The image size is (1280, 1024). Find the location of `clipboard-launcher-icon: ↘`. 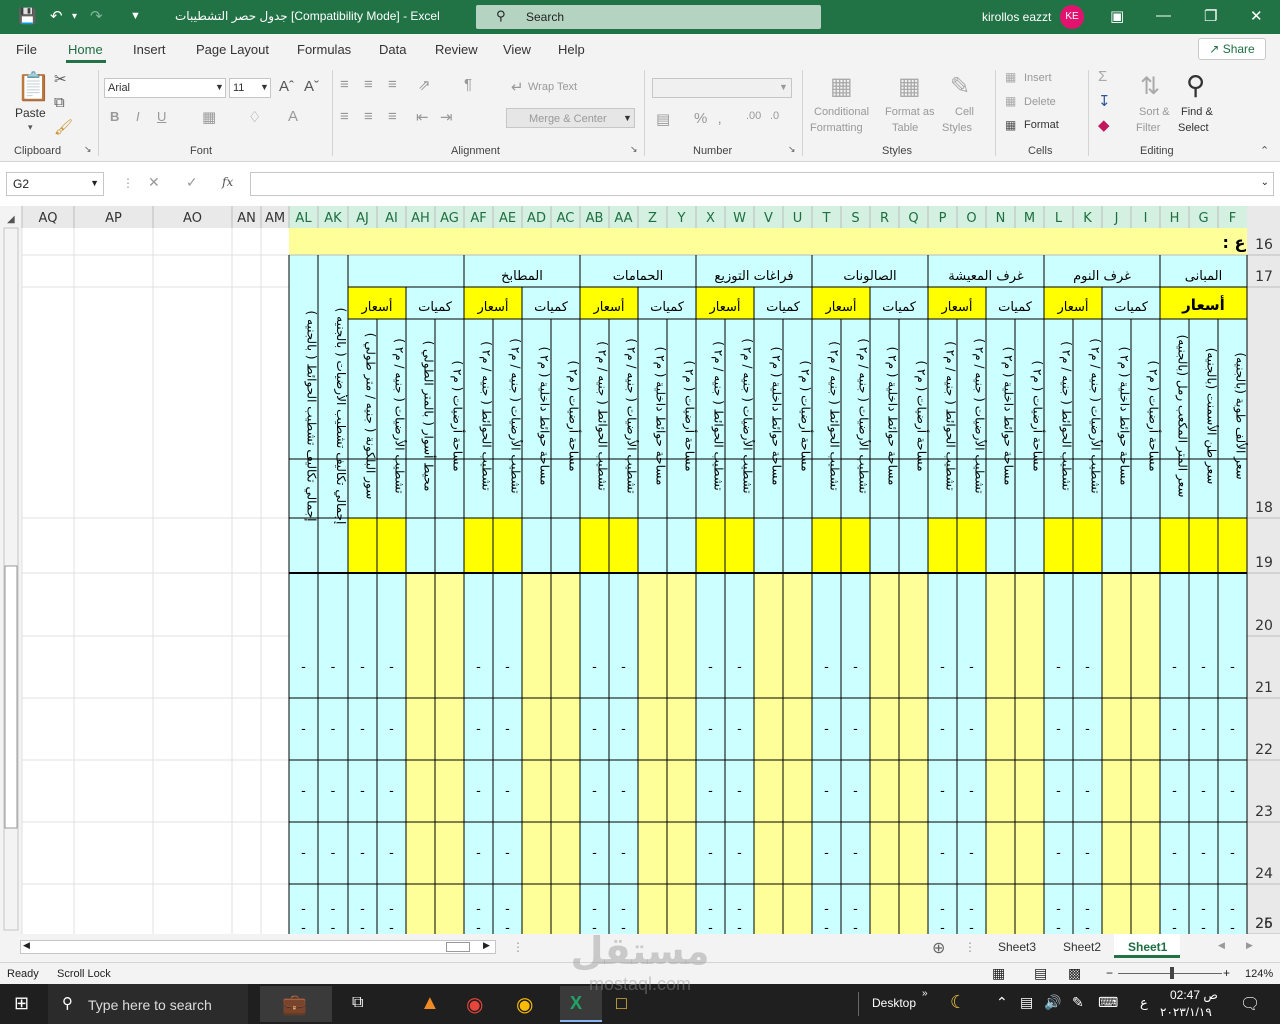

clipboard-launcher-icon: ↘ is located at coordinates (88, 149).